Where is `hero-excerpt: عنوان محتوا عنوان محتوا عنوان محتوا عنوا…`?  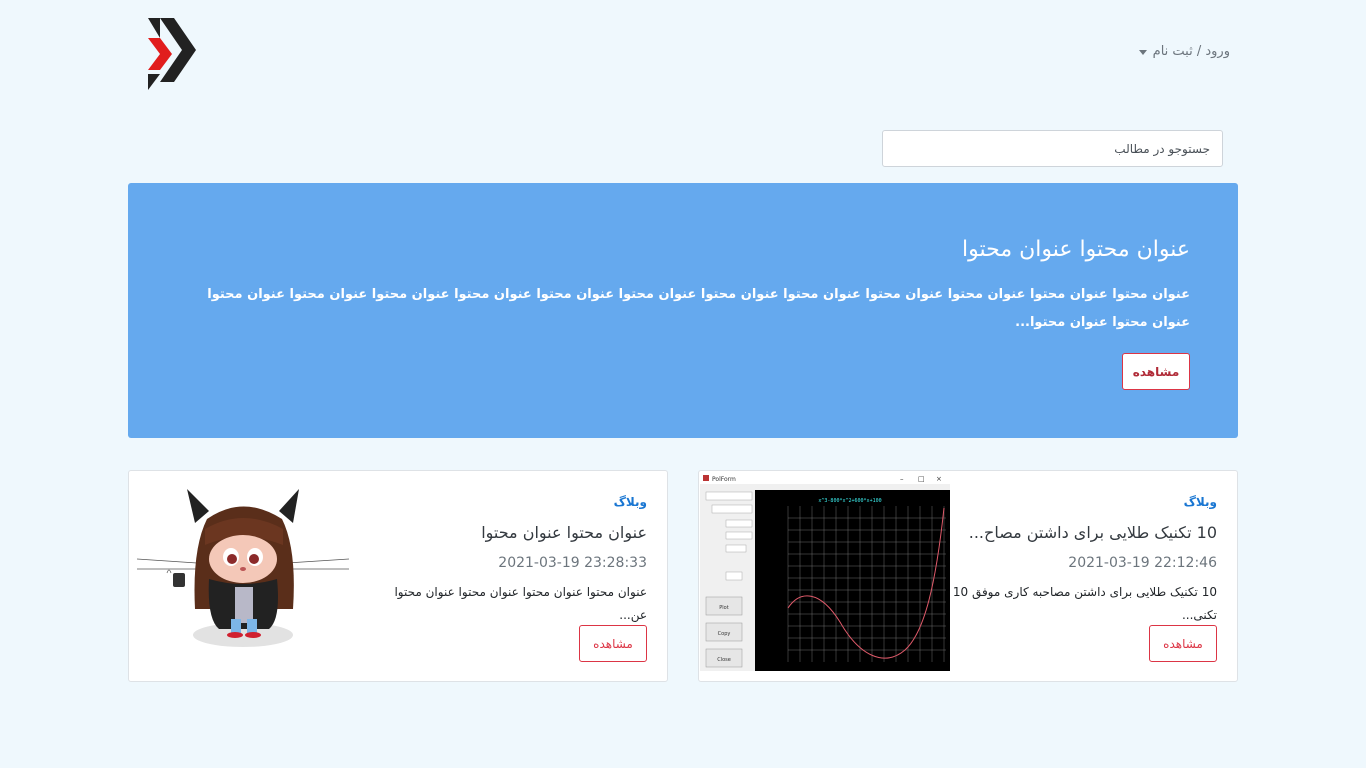
hero-excerpt: عنوان محتوا عنوان محتوا عنوان محتوا عنوا… is located at coordinates (698, 308).